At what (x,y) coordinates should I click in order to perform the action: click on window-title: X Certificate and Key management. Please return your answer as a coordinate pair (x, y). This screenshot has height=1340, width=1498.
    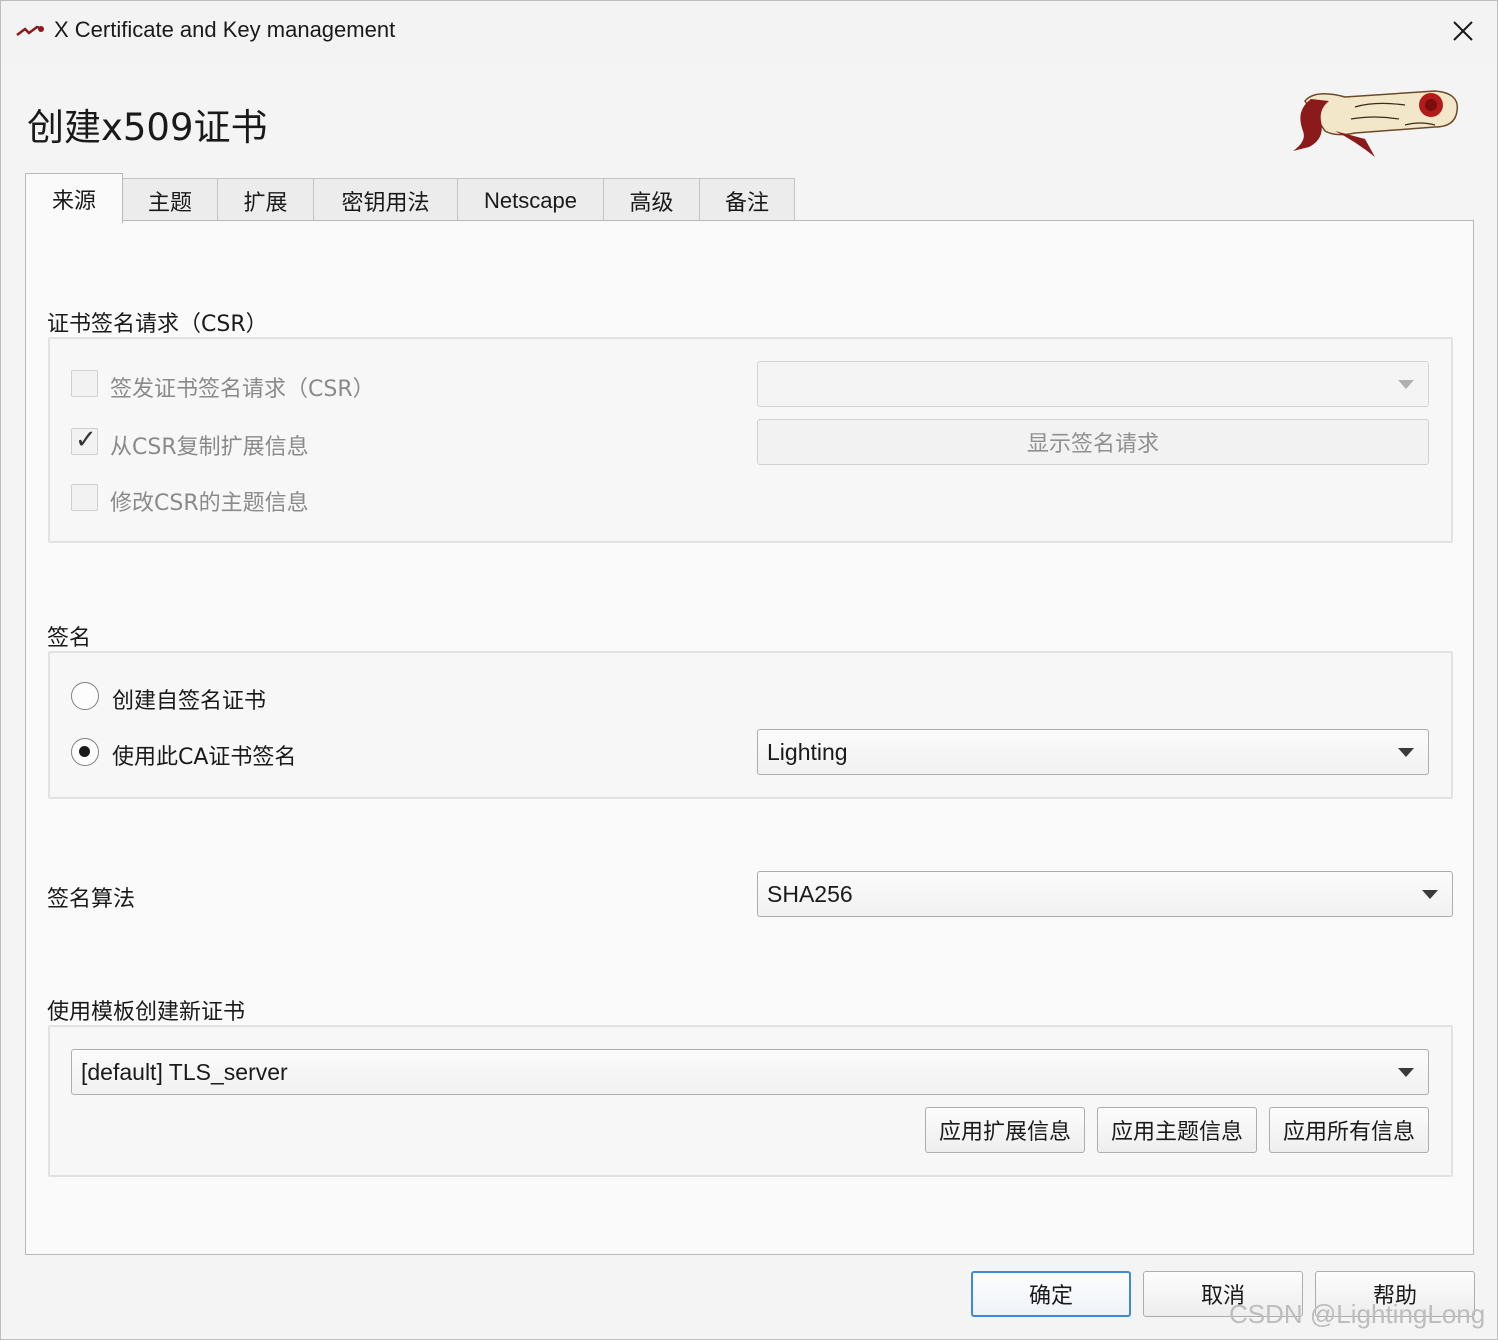
    Looking at the image, I should click on (225, 29).